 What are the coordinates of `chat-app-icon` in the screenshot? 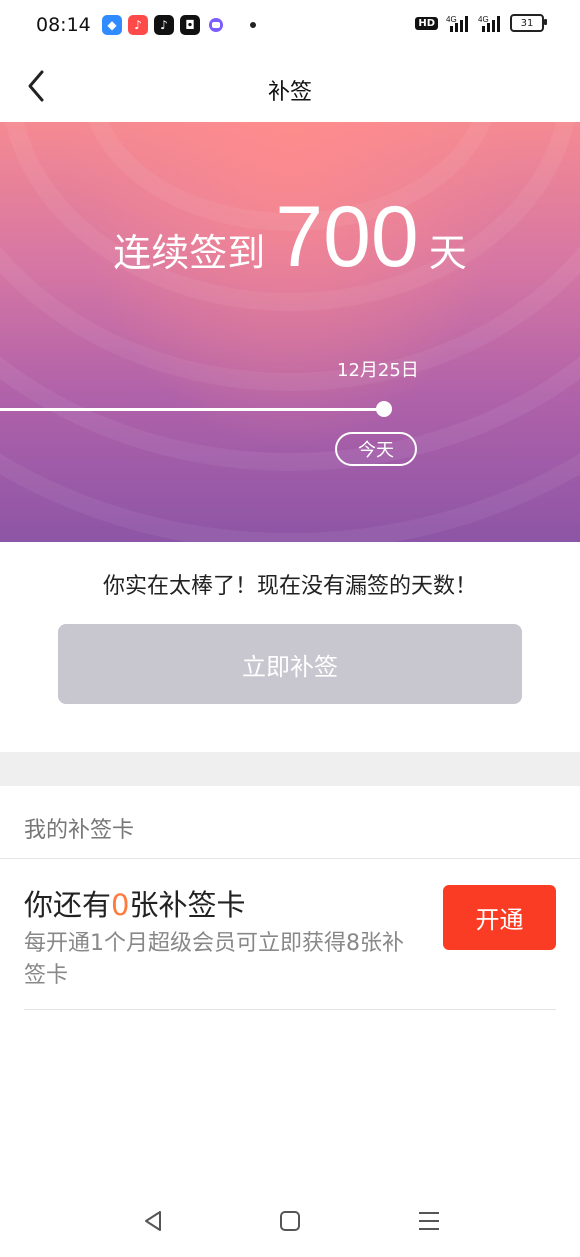 It's located at (216, 25).